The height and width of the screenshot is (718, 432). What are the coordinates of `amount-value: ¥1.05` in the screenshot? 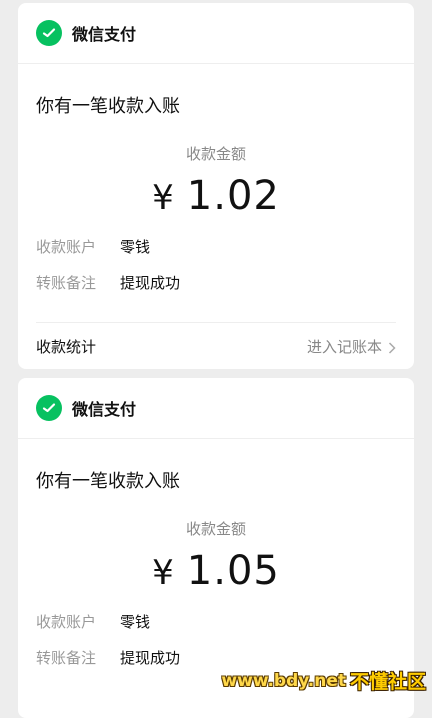 It's located at (216, 572).